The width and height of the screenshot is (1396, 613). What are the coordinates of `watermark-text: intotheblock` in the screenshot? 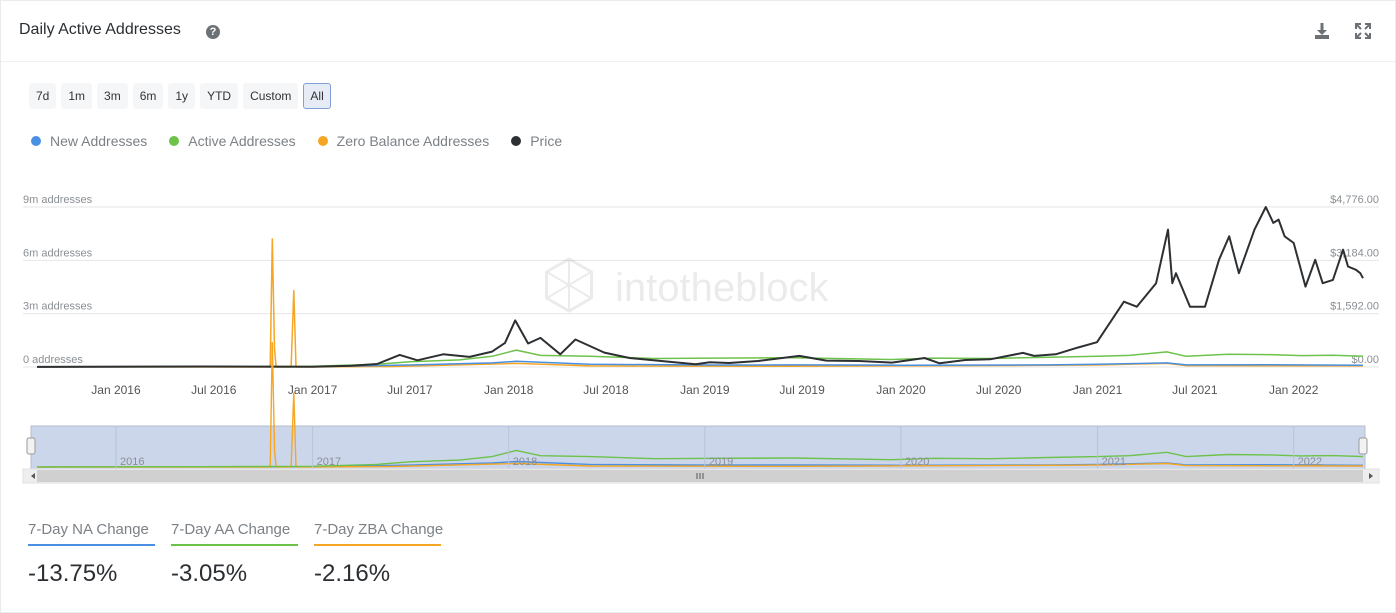 It's located at (722, 288).